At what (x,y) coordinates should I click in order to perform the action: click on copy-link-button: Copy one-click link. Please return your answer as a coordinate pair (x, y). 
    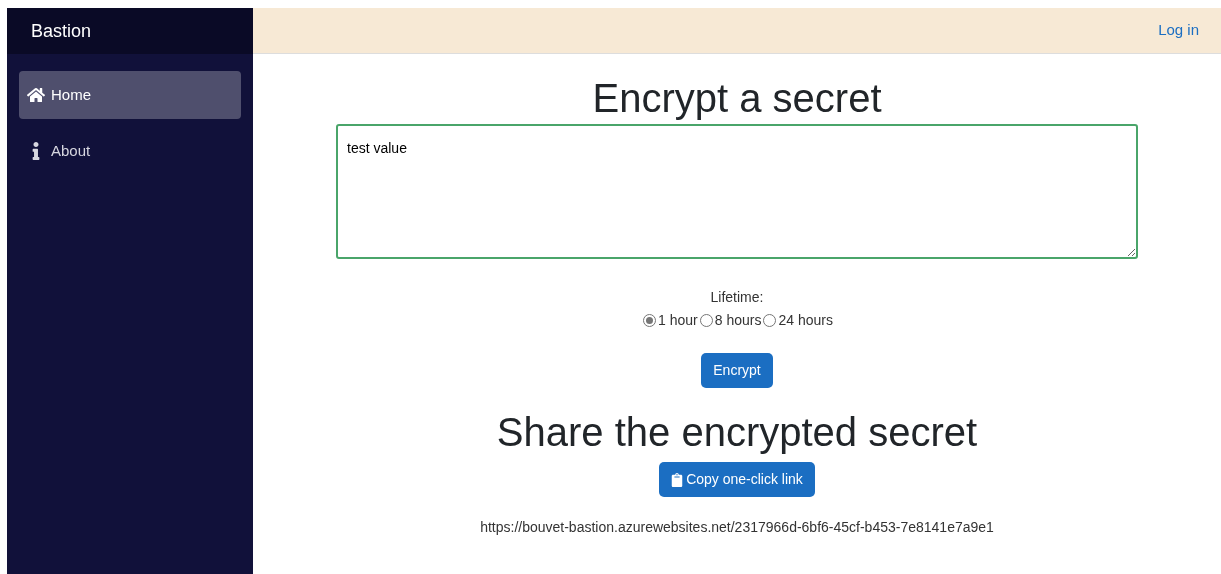
    Looking at the image, I should click on (737, 479).